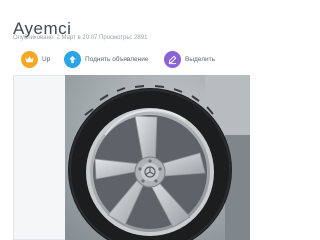  I want to click on pencil-icon, so click(172, 59).